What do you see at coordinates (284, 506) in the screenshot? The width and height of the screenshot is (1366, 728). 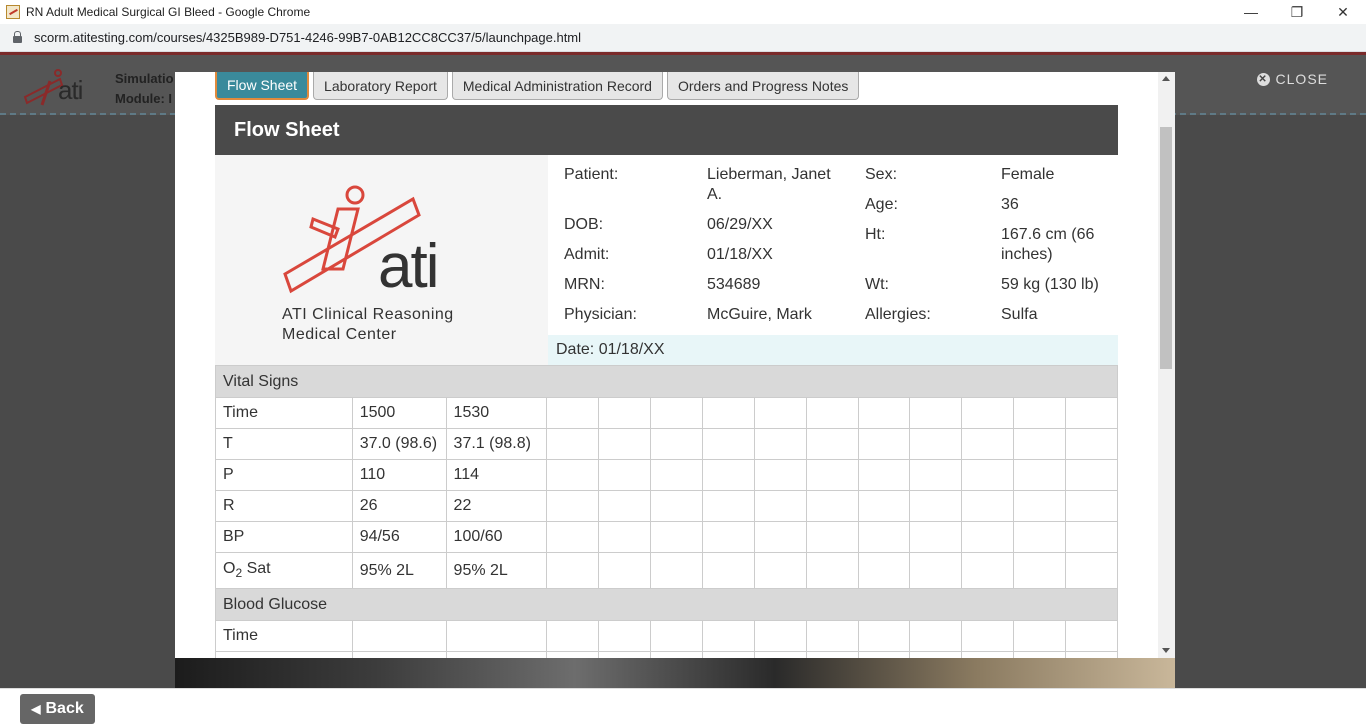 I see `row-label: R` at bounding box center [284, 506].